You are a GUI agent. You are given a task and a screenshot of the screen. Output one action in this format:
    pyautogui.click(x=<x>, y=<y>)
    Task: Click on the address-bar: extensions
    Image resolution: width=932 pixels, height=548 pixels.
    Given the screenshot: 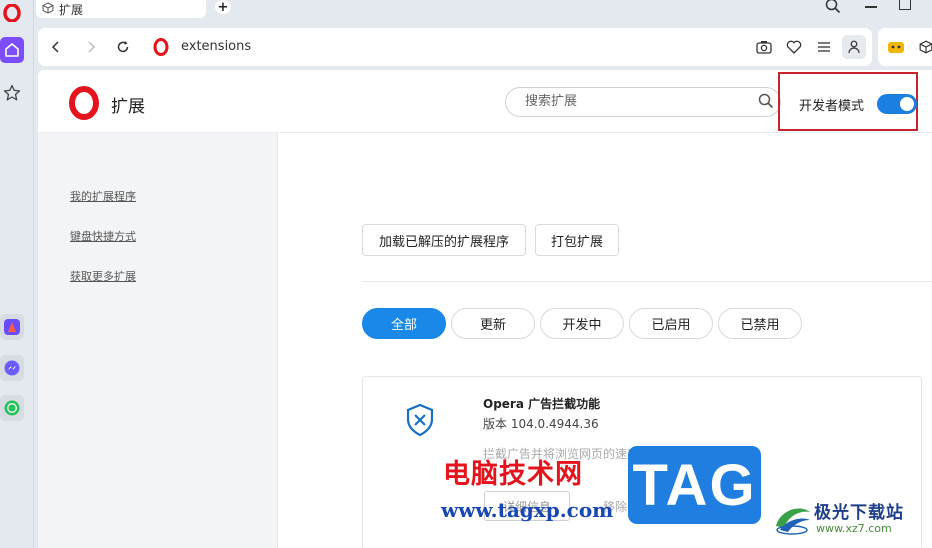 What is the action you would take?
    pyautogui.click(x=455, y=47)
    